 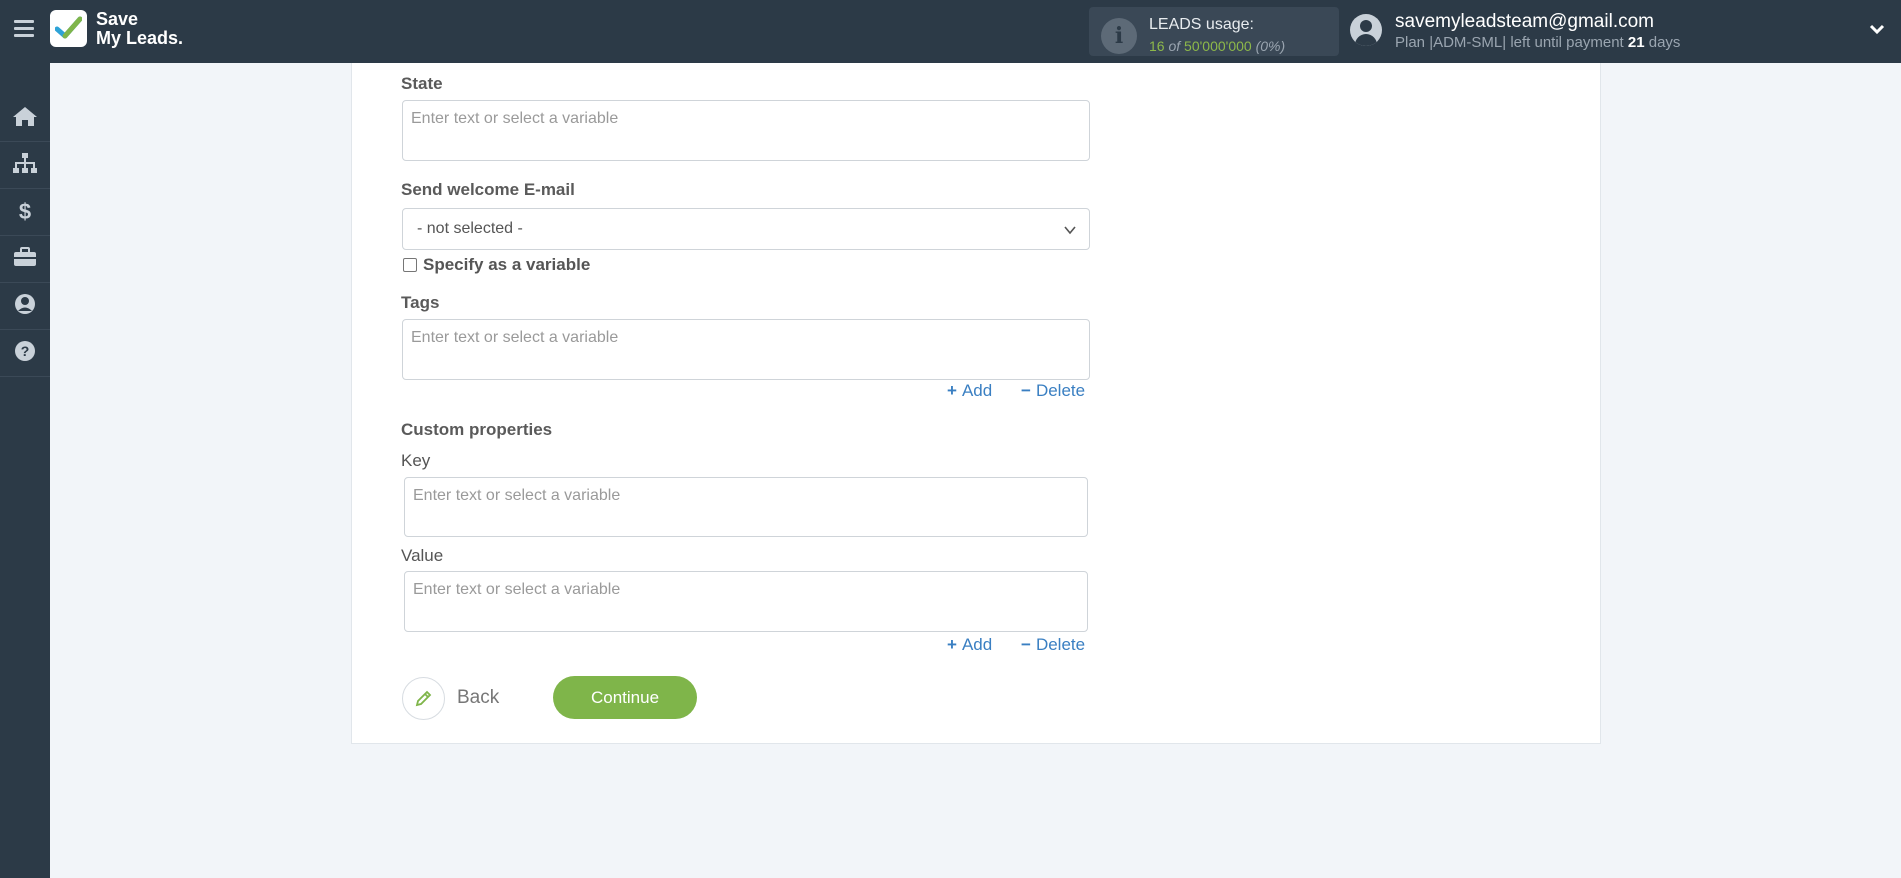 I want to click on sidebar-item-home, so click(x=25, y=118).